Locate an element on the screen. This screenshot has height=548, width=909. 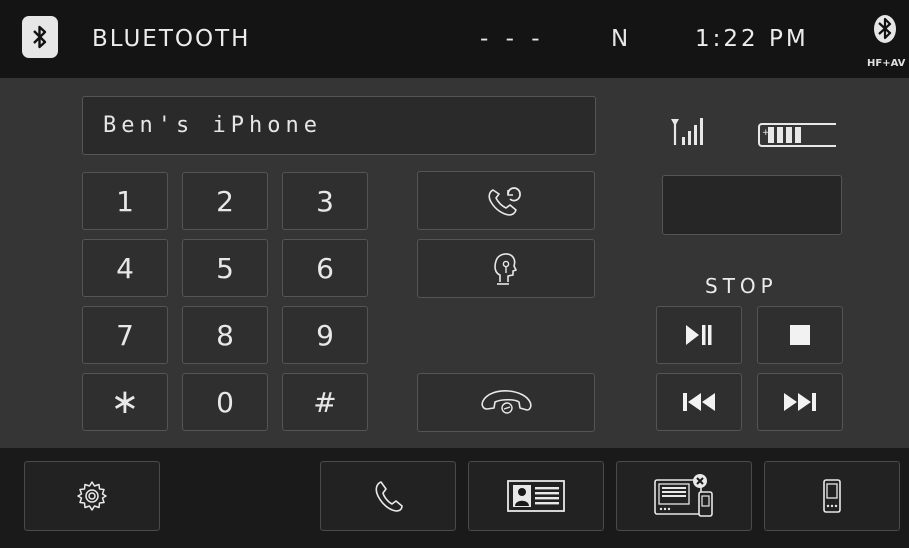
disconnect-device-button is located at coordinates (684, 496).